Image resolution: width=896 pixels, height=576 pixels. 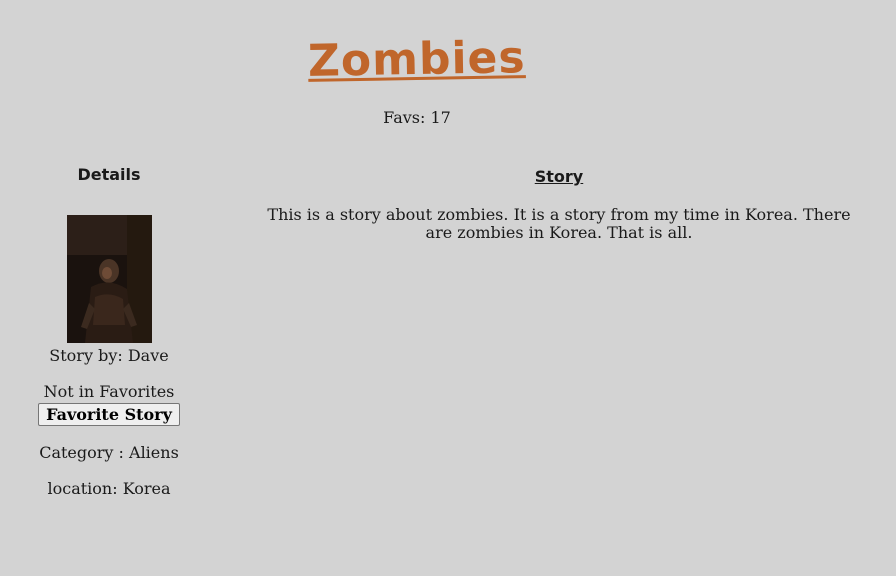 What do you see at coordinates (109, 488) in the screenshot?
I see `story-location: location: Korea` at bounding box center [109, 488].